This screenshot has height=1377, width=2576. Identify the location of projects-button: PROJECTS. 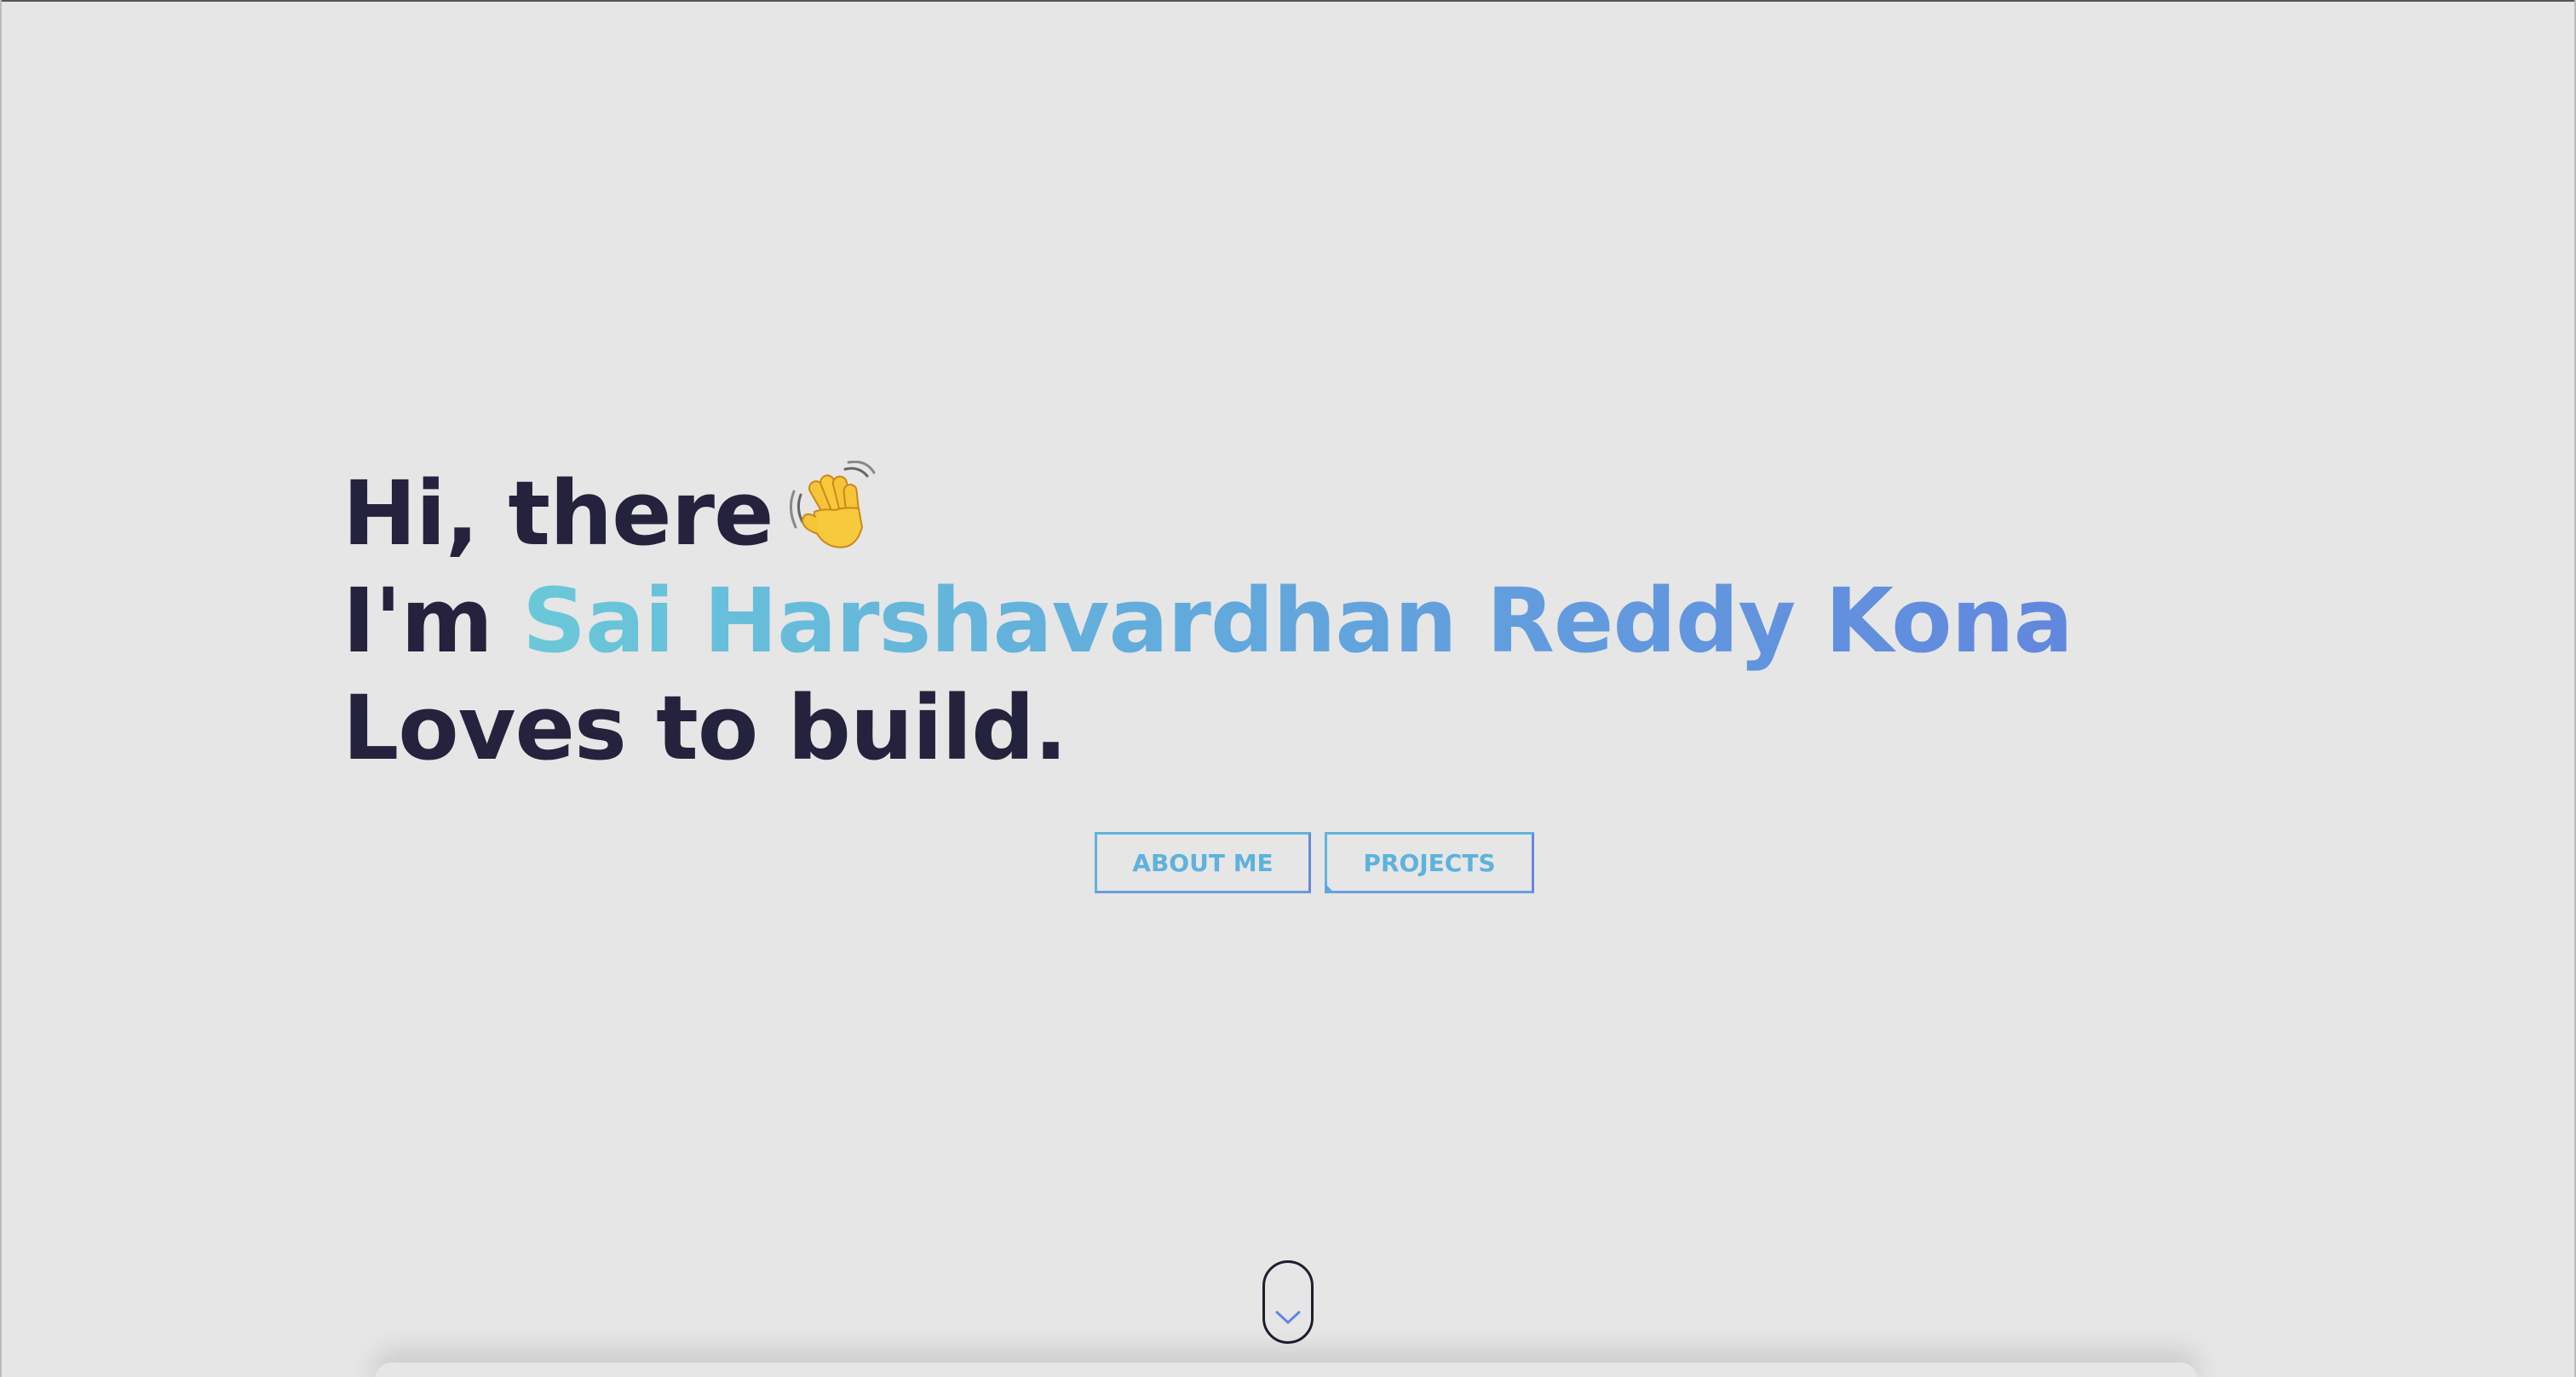
(1429, 862).